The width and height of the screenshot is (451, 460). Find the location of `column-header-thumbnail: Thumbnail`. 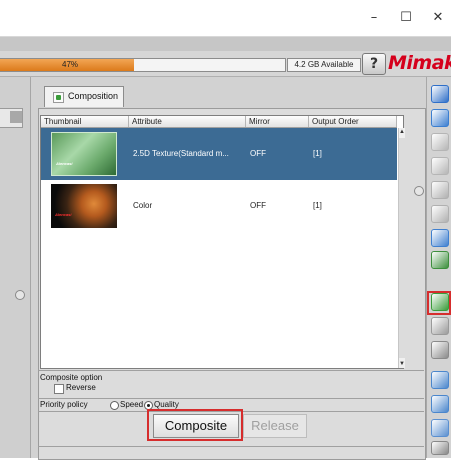

column-header-thumbnail: Thumbnail is located at coordinates (85, 121).